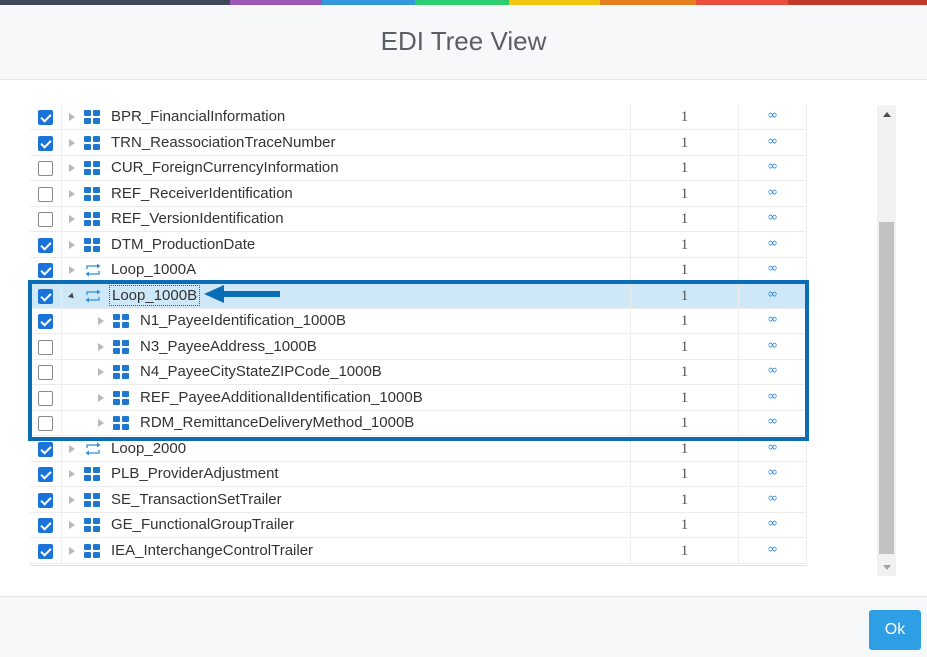  What do you see at coordinates (154, 295) in the screenshot?
I see `tree-node-label: Loop_1000B` at bounding box center [154, 295].